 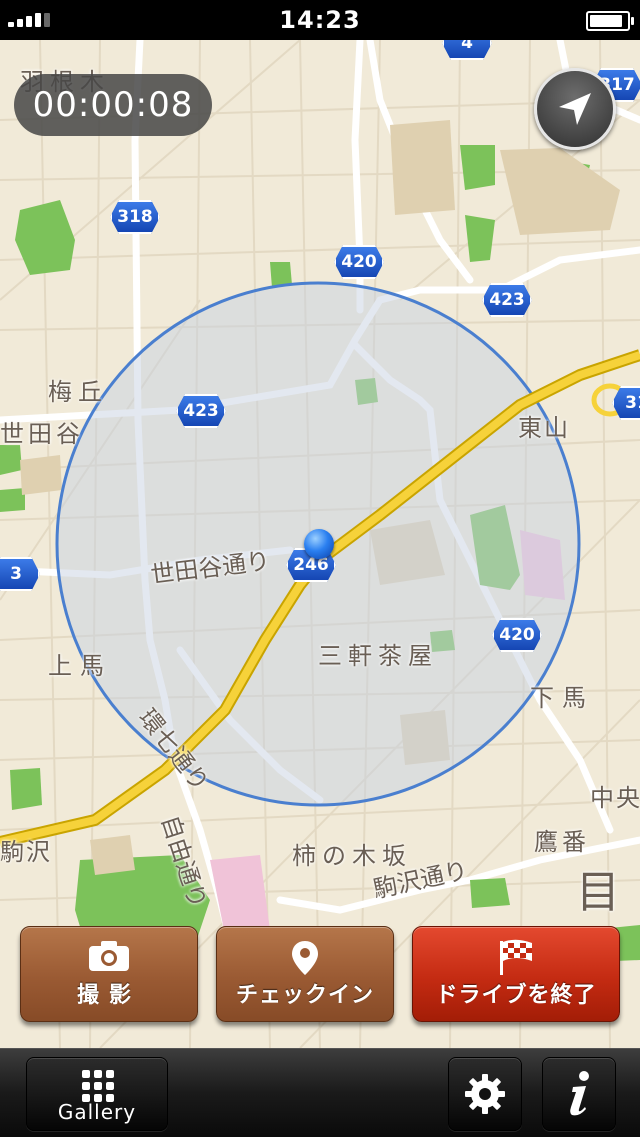 What do you see at coordinates (78, 392) in the screenshot?
I see `map-label: 梅丘` at bounding box center [78, 392].